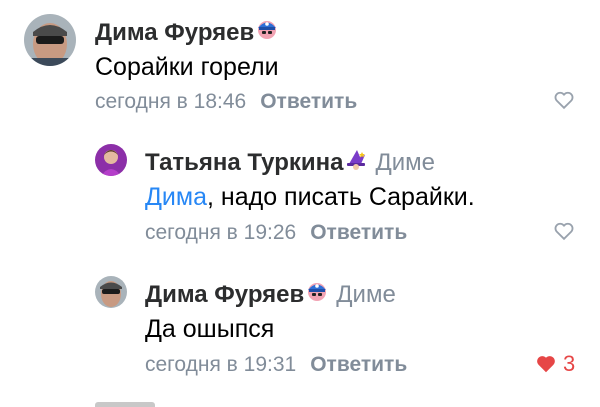  I want to click on mention-link: Дима, so click(176, 197).